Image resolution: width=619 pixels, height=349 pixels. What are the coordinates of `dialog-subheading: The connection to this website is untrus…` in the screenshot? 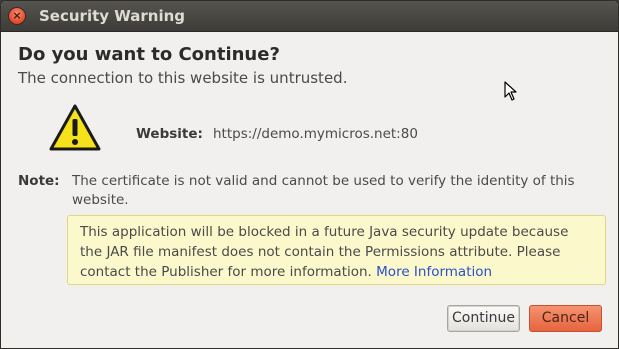 It's located at (183, 78).